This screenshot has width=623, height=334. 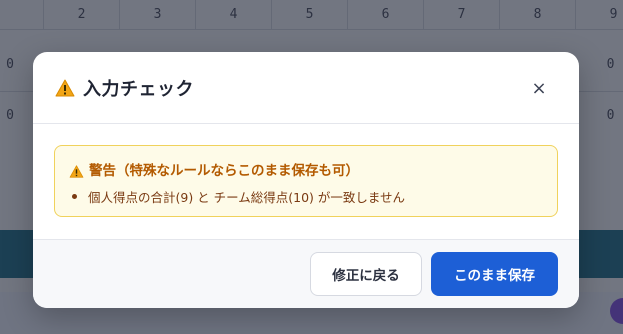 I want to click on warning-list-item: 個人得点の合計(9) と チーム総得点(10) が一致しません, so click(x=238, y=196).